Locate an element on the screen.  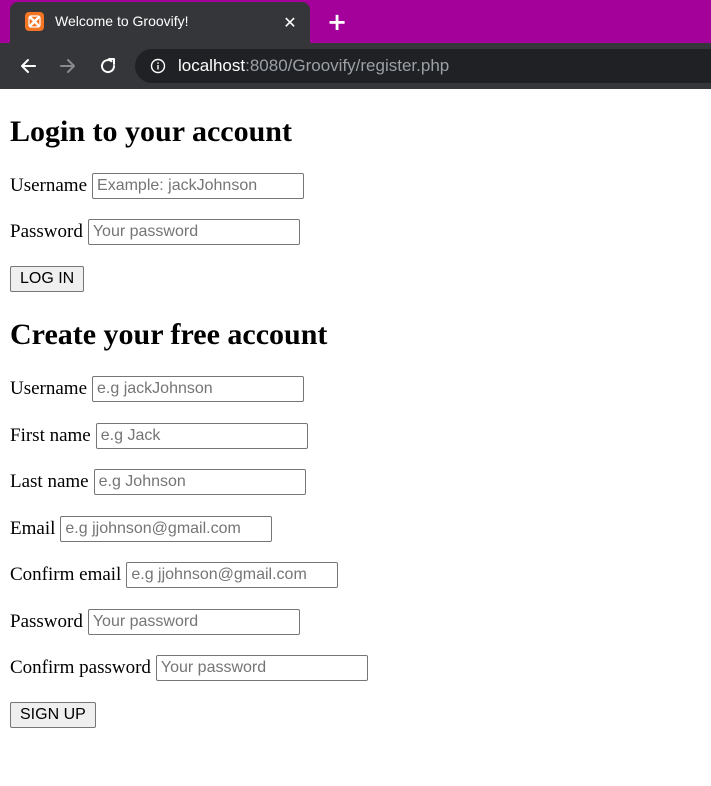
register-confirm-email-input is located at coordinates (232, 574).